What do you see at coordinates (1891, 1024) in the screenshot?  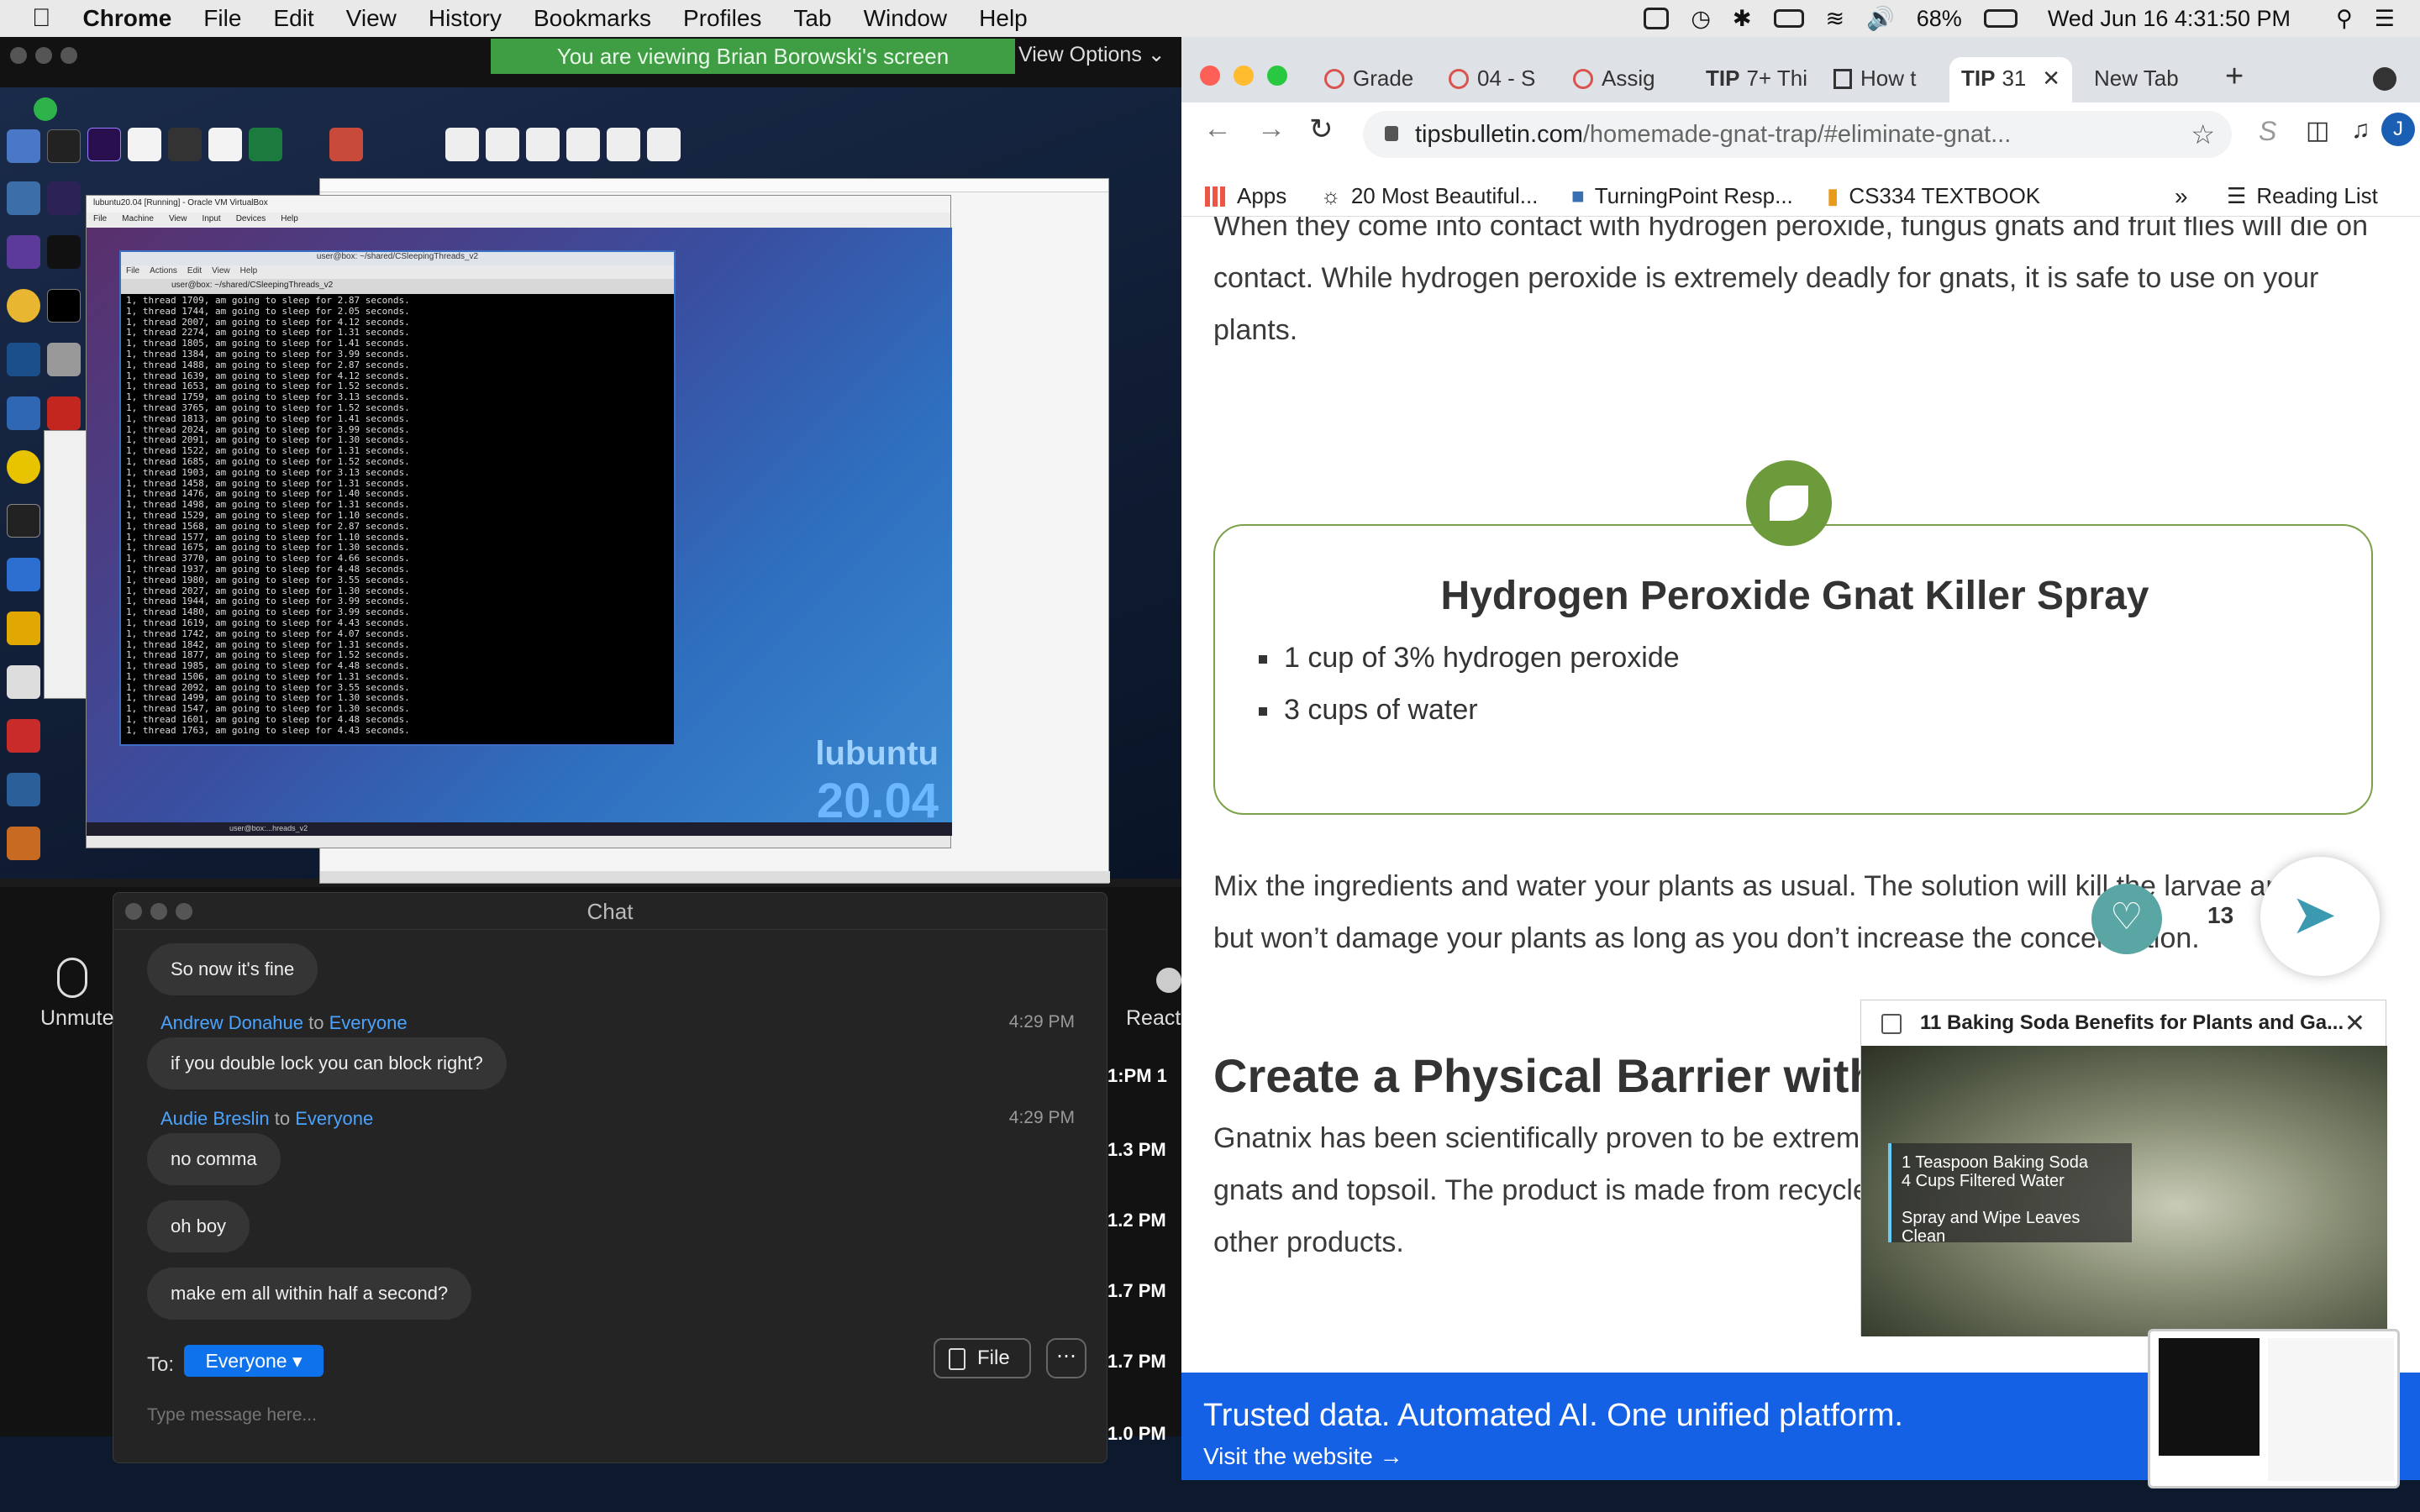 I see `external-link-icon` at bounding box center [1891, 1024].